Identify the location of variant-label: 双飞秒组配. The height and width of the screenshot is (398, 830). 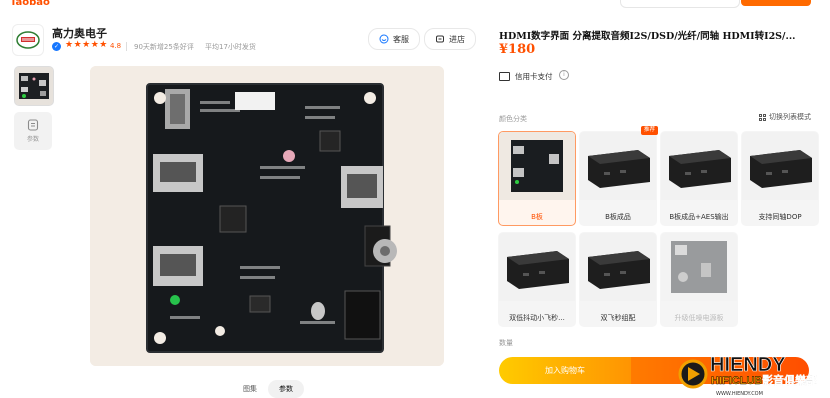
(618, 317).